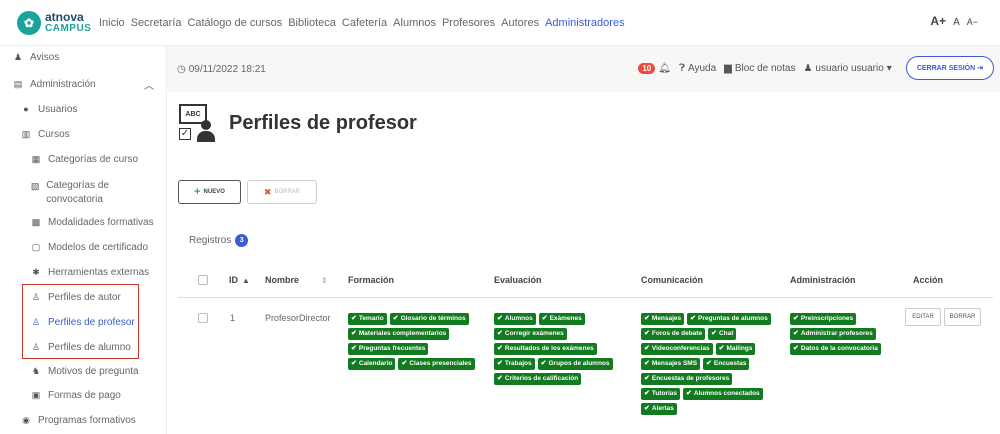 This screenshot has width=1000, height=434. Describe the element at coordinates (90, 193) in the screenshot. I see `sidebar-item-categorias-convocatoria: ▧ Categorías de convocatoria` at that location.